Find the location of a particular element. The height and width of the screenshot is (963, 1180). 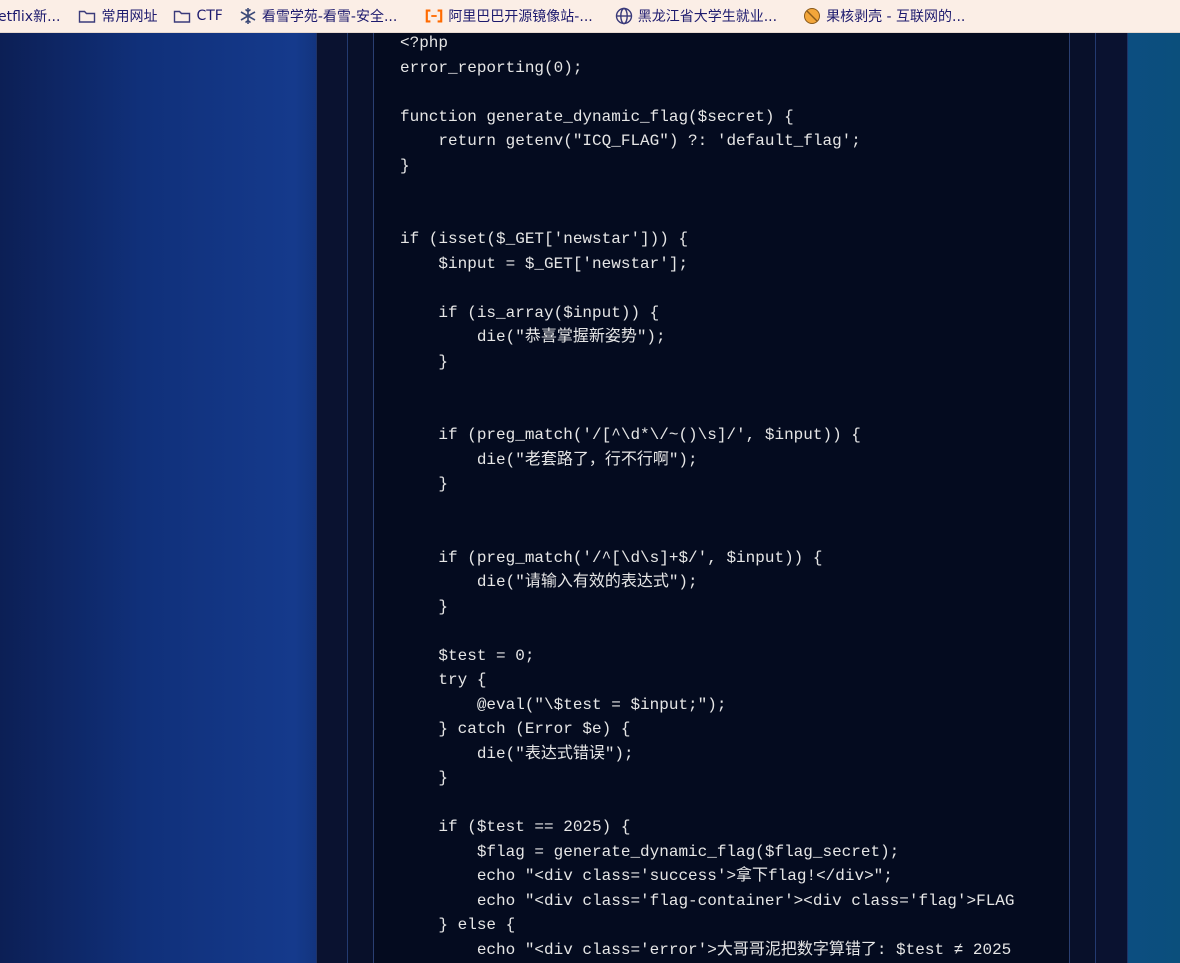

code-line: if (is_array($input)) { is located at coordinates (530, 312).